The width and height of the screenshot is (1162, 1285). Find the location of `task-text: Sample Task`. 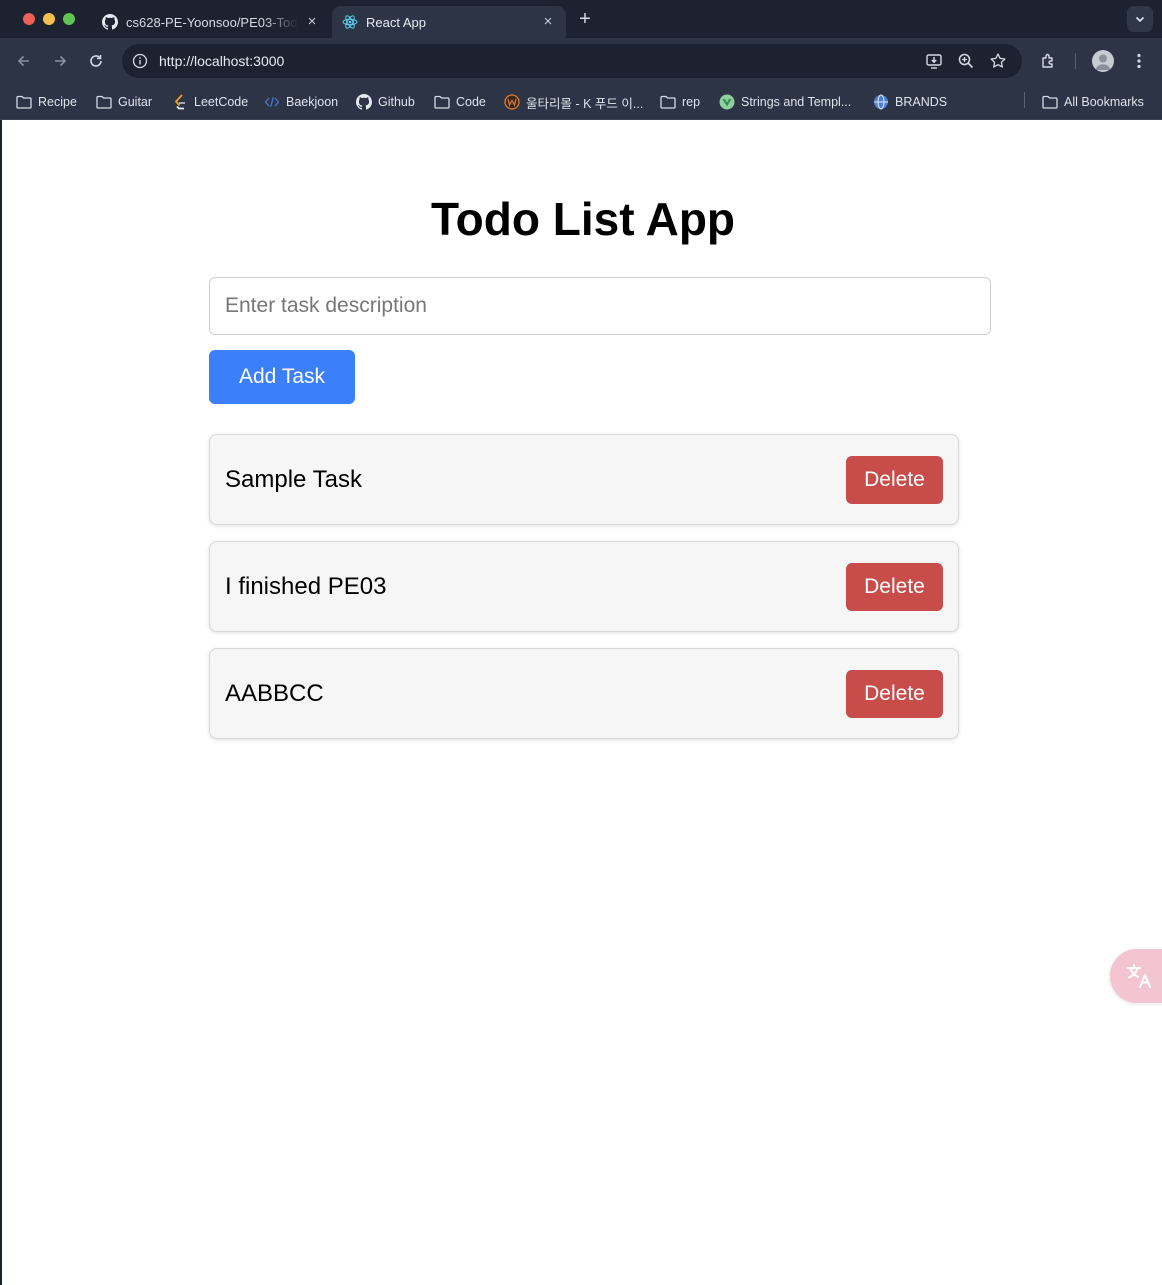

task-text: Sample Task is located at coordinates (293, 479).